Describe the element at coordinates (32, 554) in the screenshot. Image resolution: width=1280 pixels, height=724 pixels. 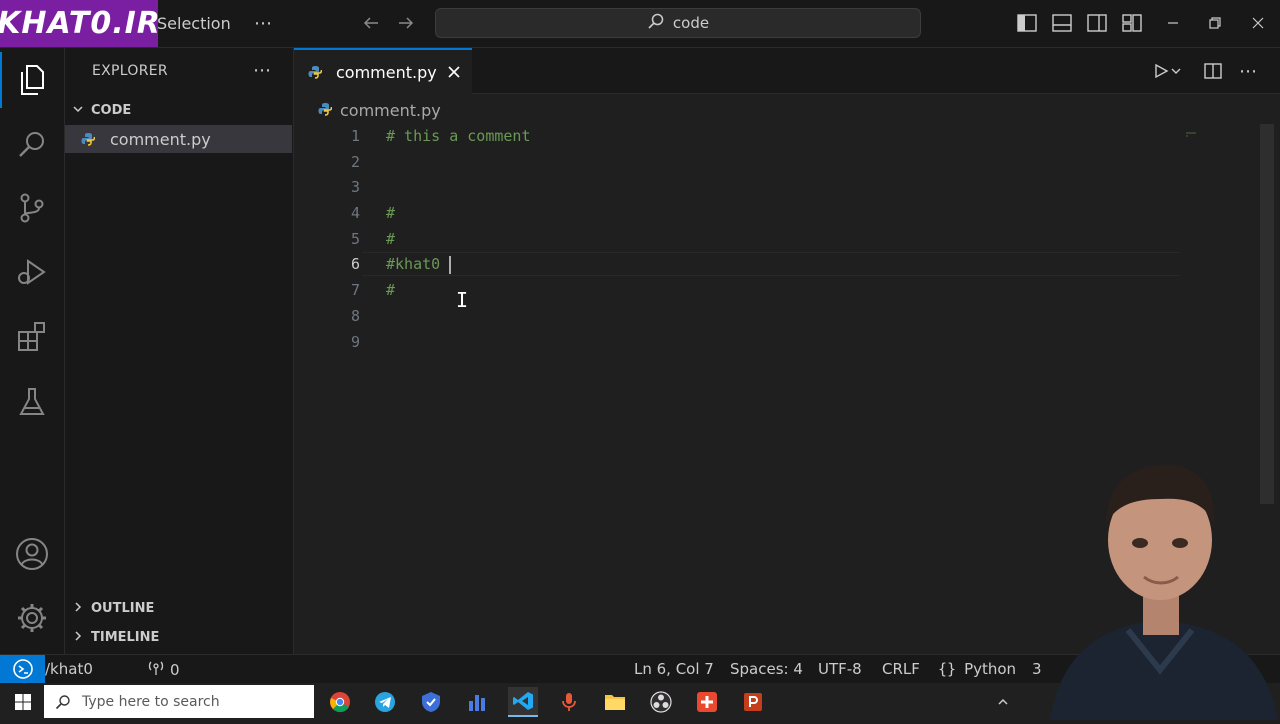
I see `accounts-icon` at that location.